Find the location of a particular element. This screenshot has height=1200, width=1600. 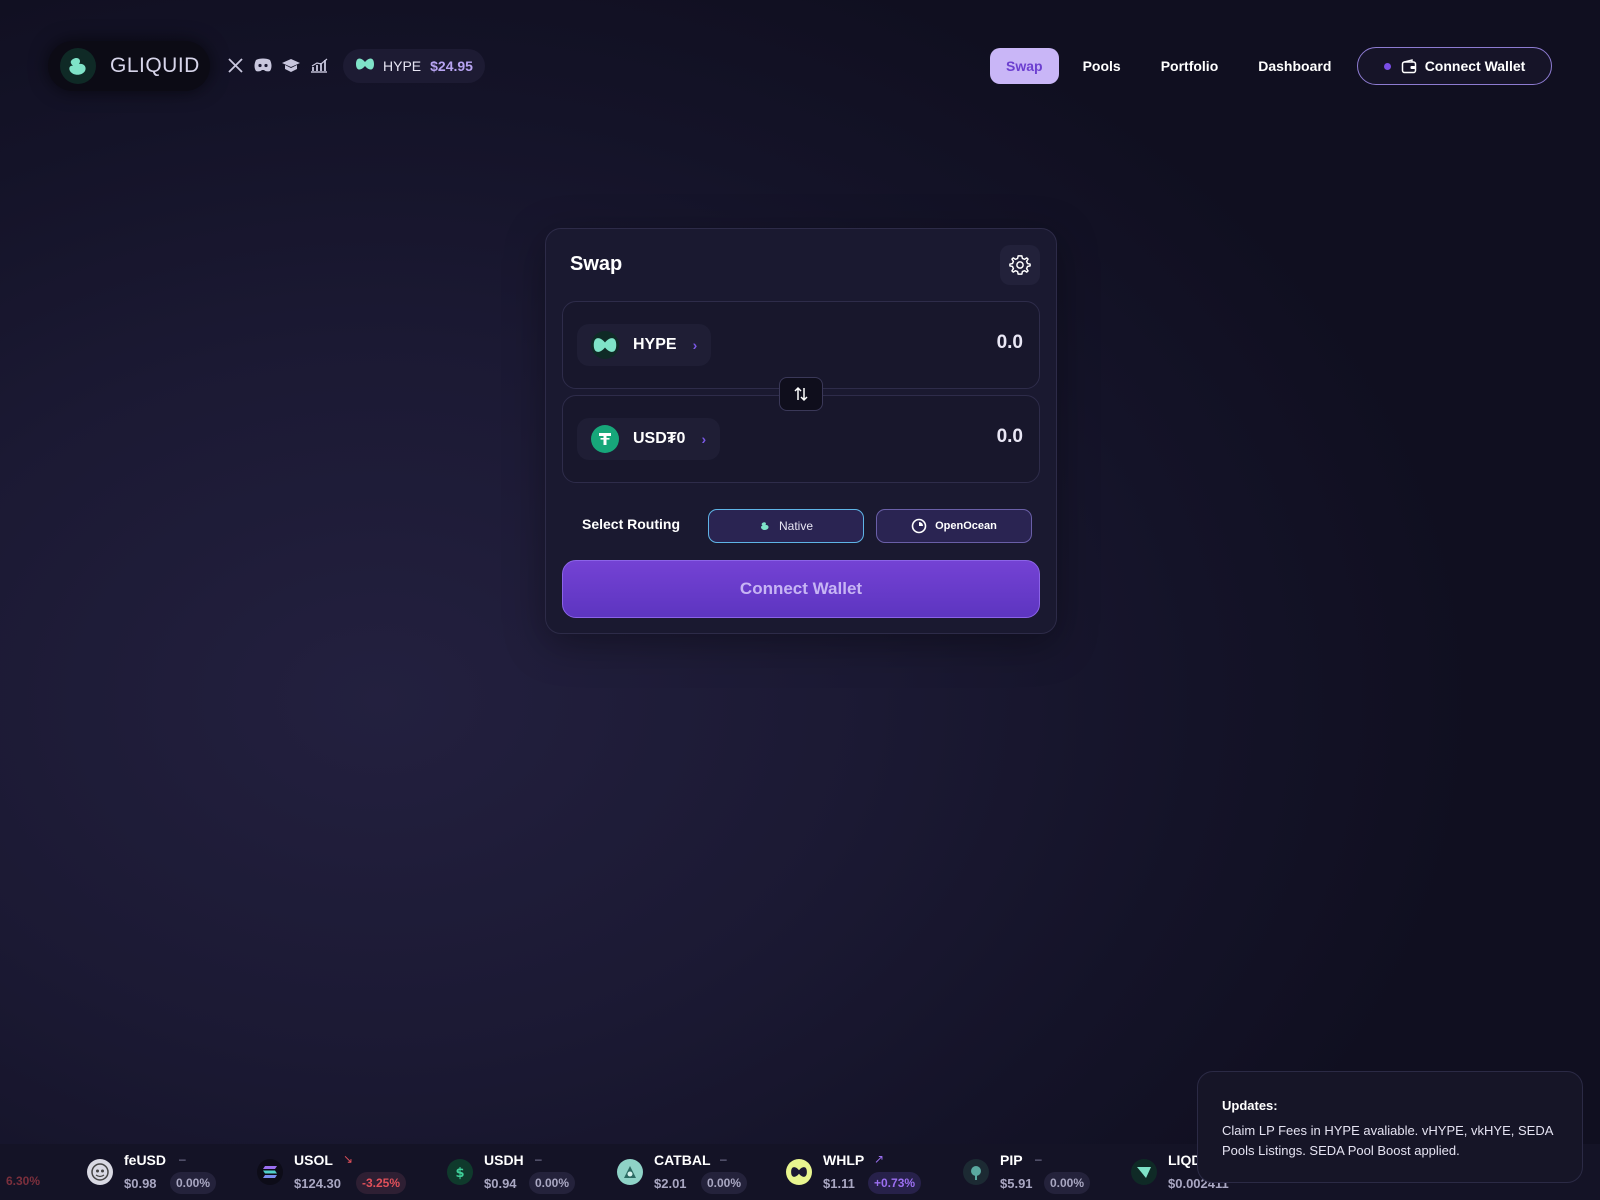

ticker-symbol: USDH is located at coordinates (504, 1160).